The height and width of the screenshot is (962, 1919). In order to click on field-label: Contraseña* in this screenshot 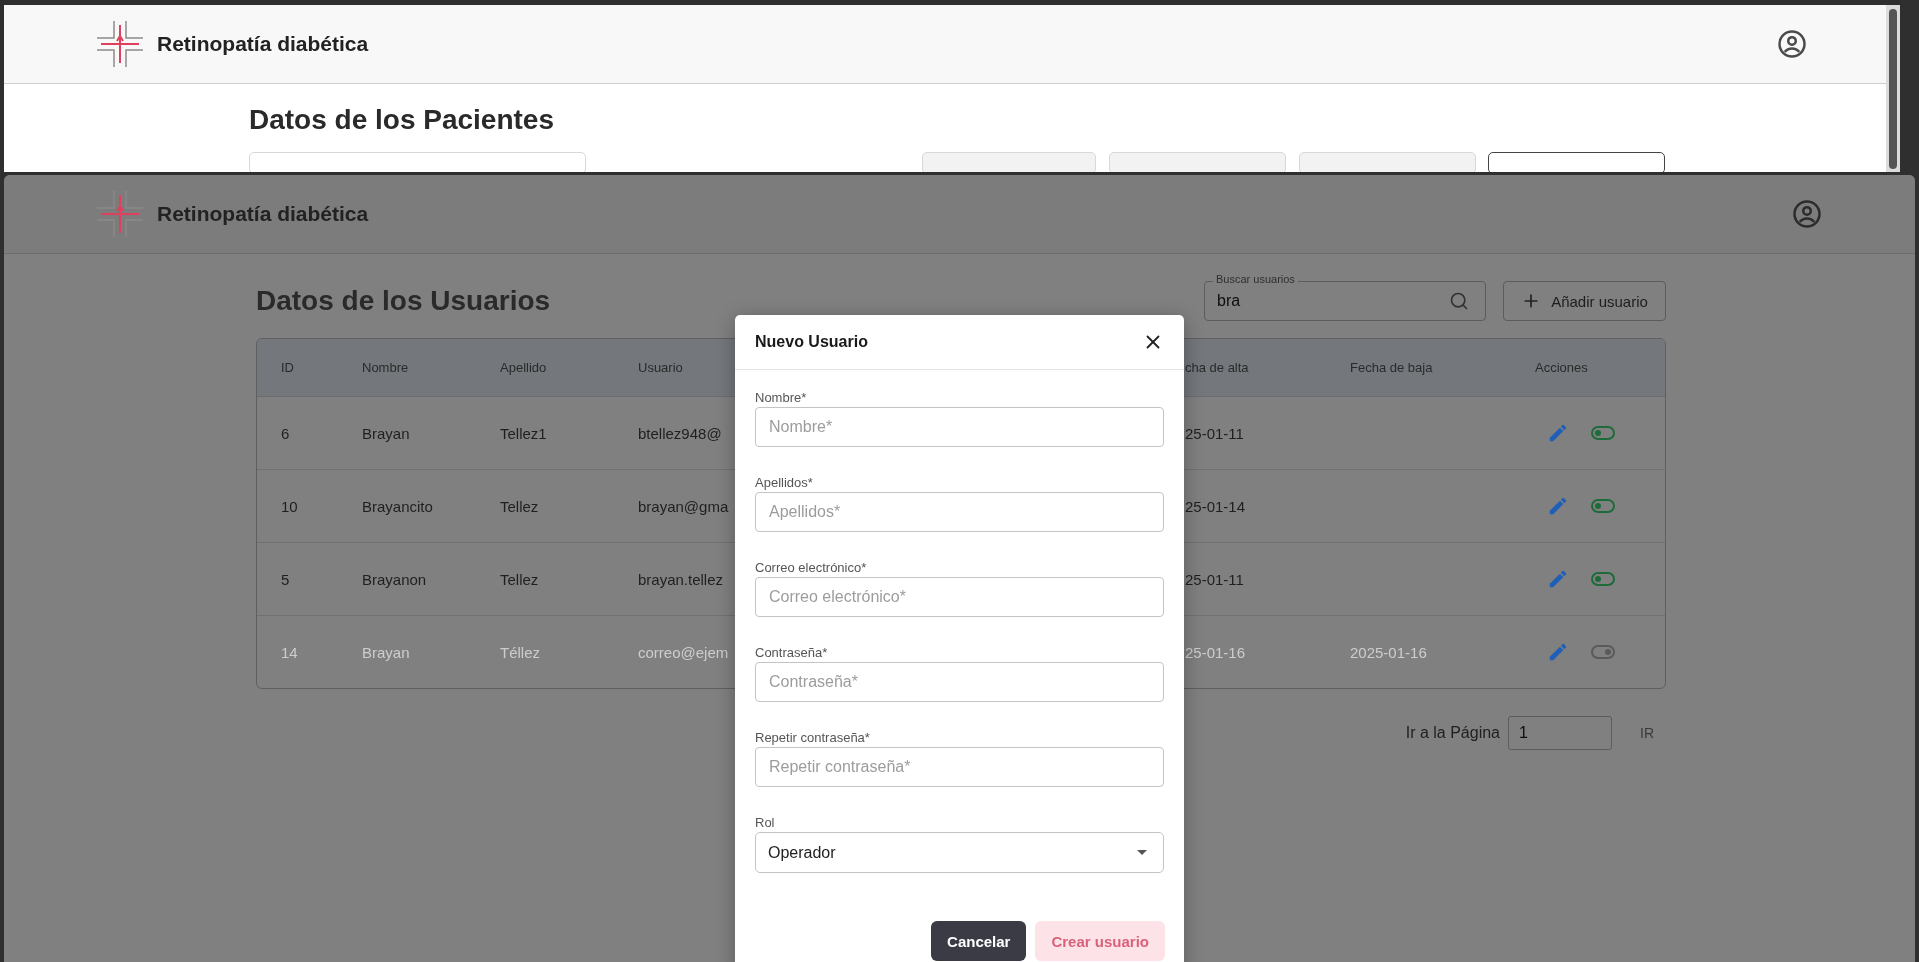, I will do `click(792, 652)`.